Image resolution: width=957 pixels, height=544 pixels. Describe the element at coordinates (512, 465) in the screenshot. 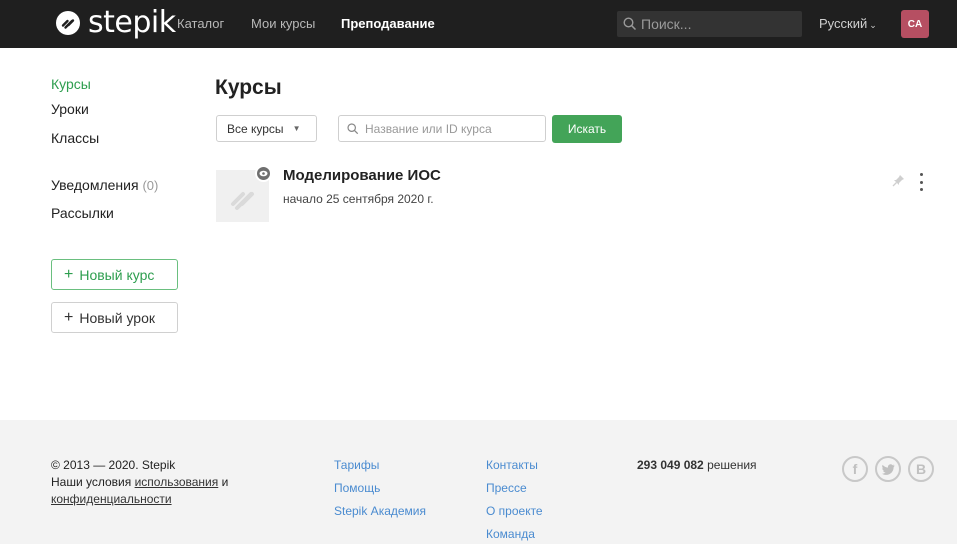

I see `footer-link-contacts: Контакты` at that location.